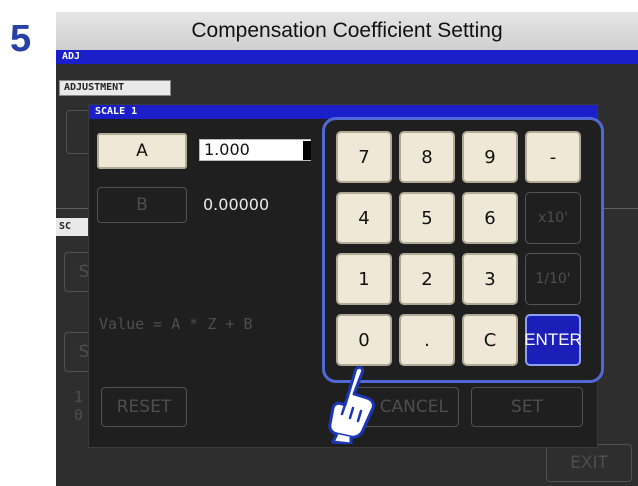  I want to click on key-3: 3, so click(490, 279).